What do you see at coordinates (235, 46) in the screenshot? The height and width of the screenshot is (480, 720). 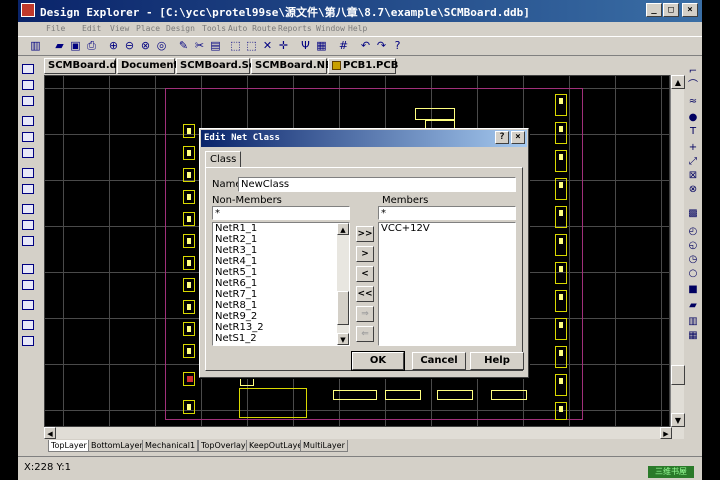 I see `select-area-icon: ⬚` at bounding box center [235, 46].